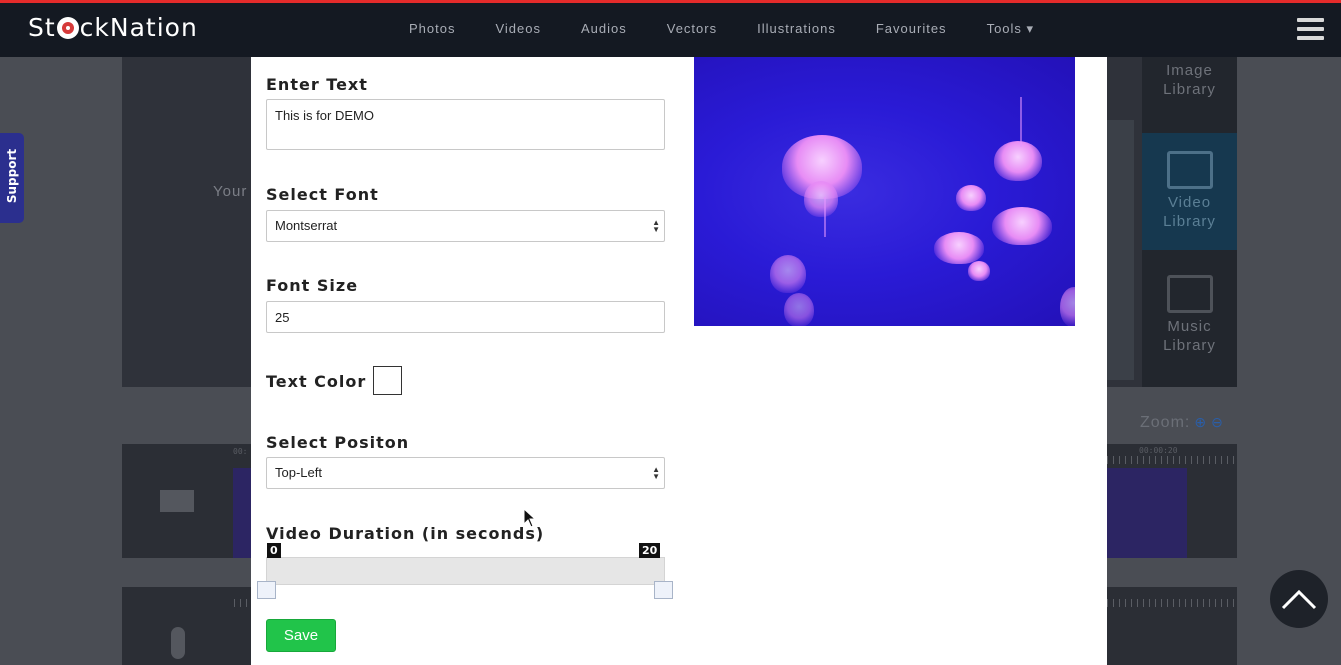  Describe the element at coordinates (317, 84) in the screenshot. I see `enter-text-label: Enter Text` at that location.